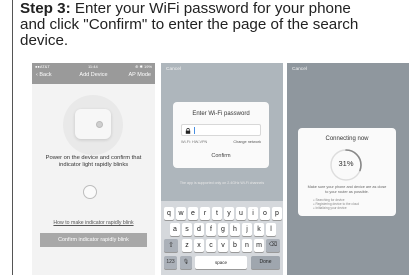  I want to click on progress-percent: 31%, so click(346, 163).